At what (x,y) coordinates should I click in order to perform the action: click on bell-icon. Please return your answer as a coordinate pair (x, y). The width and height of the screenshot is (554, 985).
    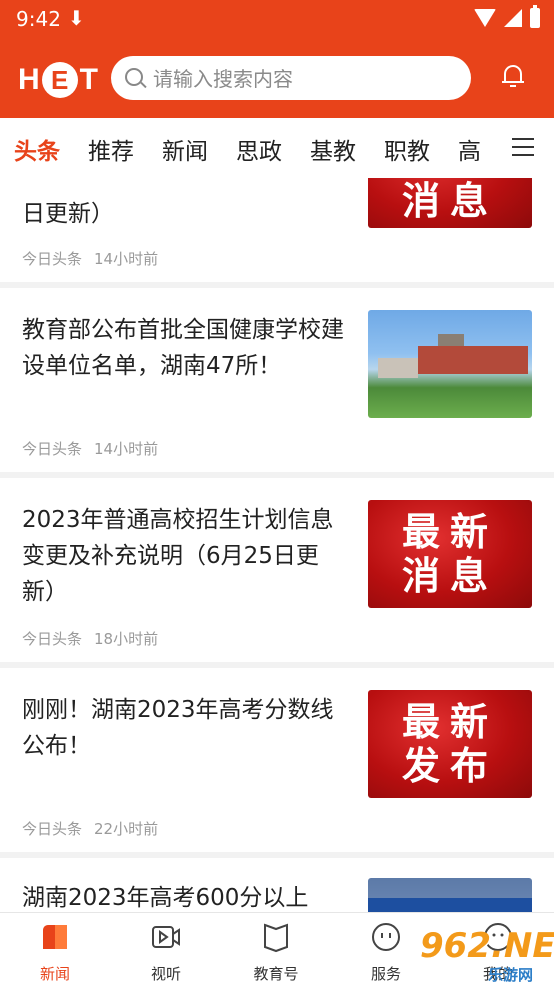
    Looking at the image, I should click on (513, 75).